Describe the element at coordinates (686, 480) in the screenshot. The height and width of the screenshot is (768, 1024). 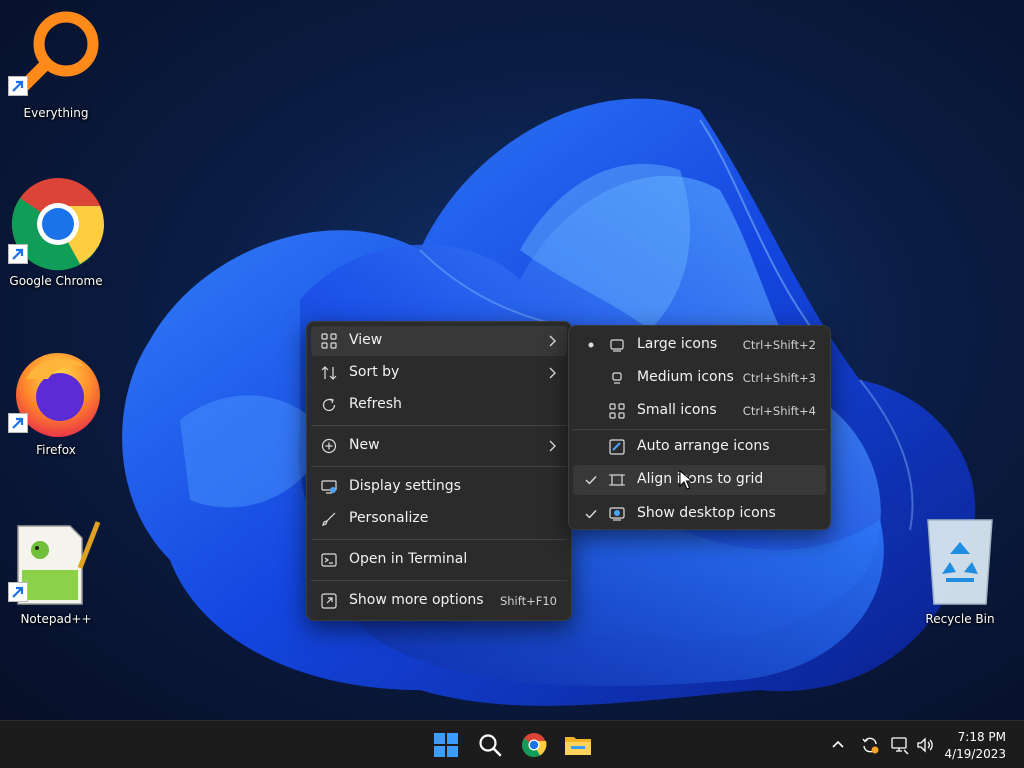
I see `mouse-cursor-icon` at that location.